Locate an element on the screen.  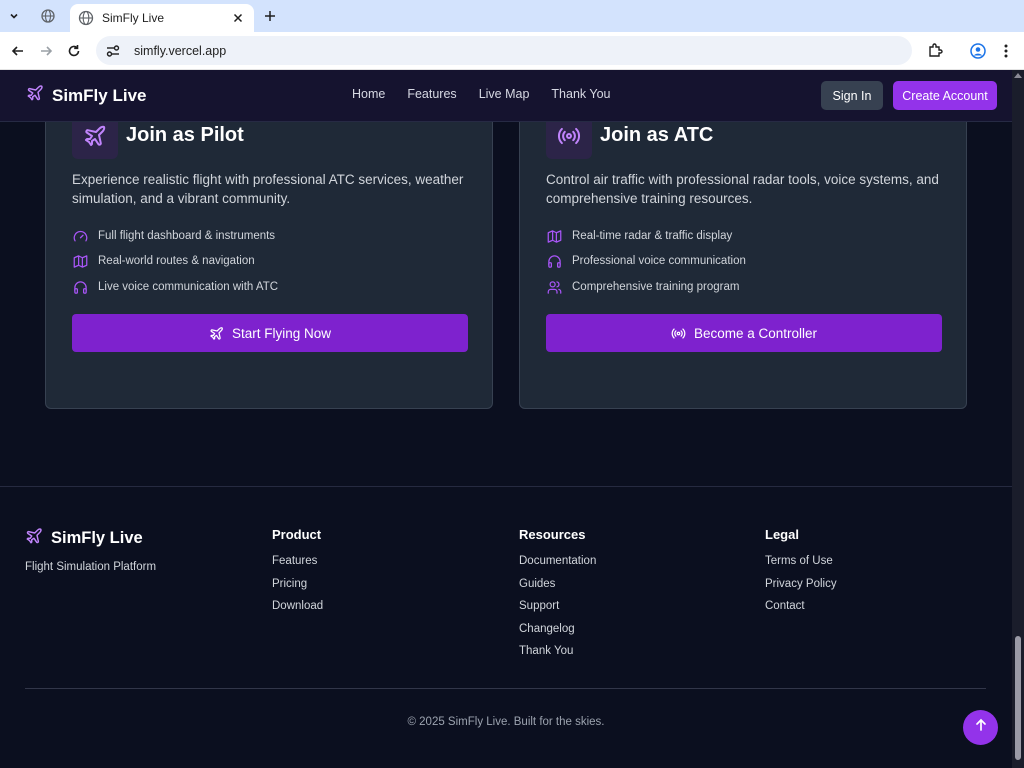
header-brand-link: SimFly Live is located at coordinates (86, 95).